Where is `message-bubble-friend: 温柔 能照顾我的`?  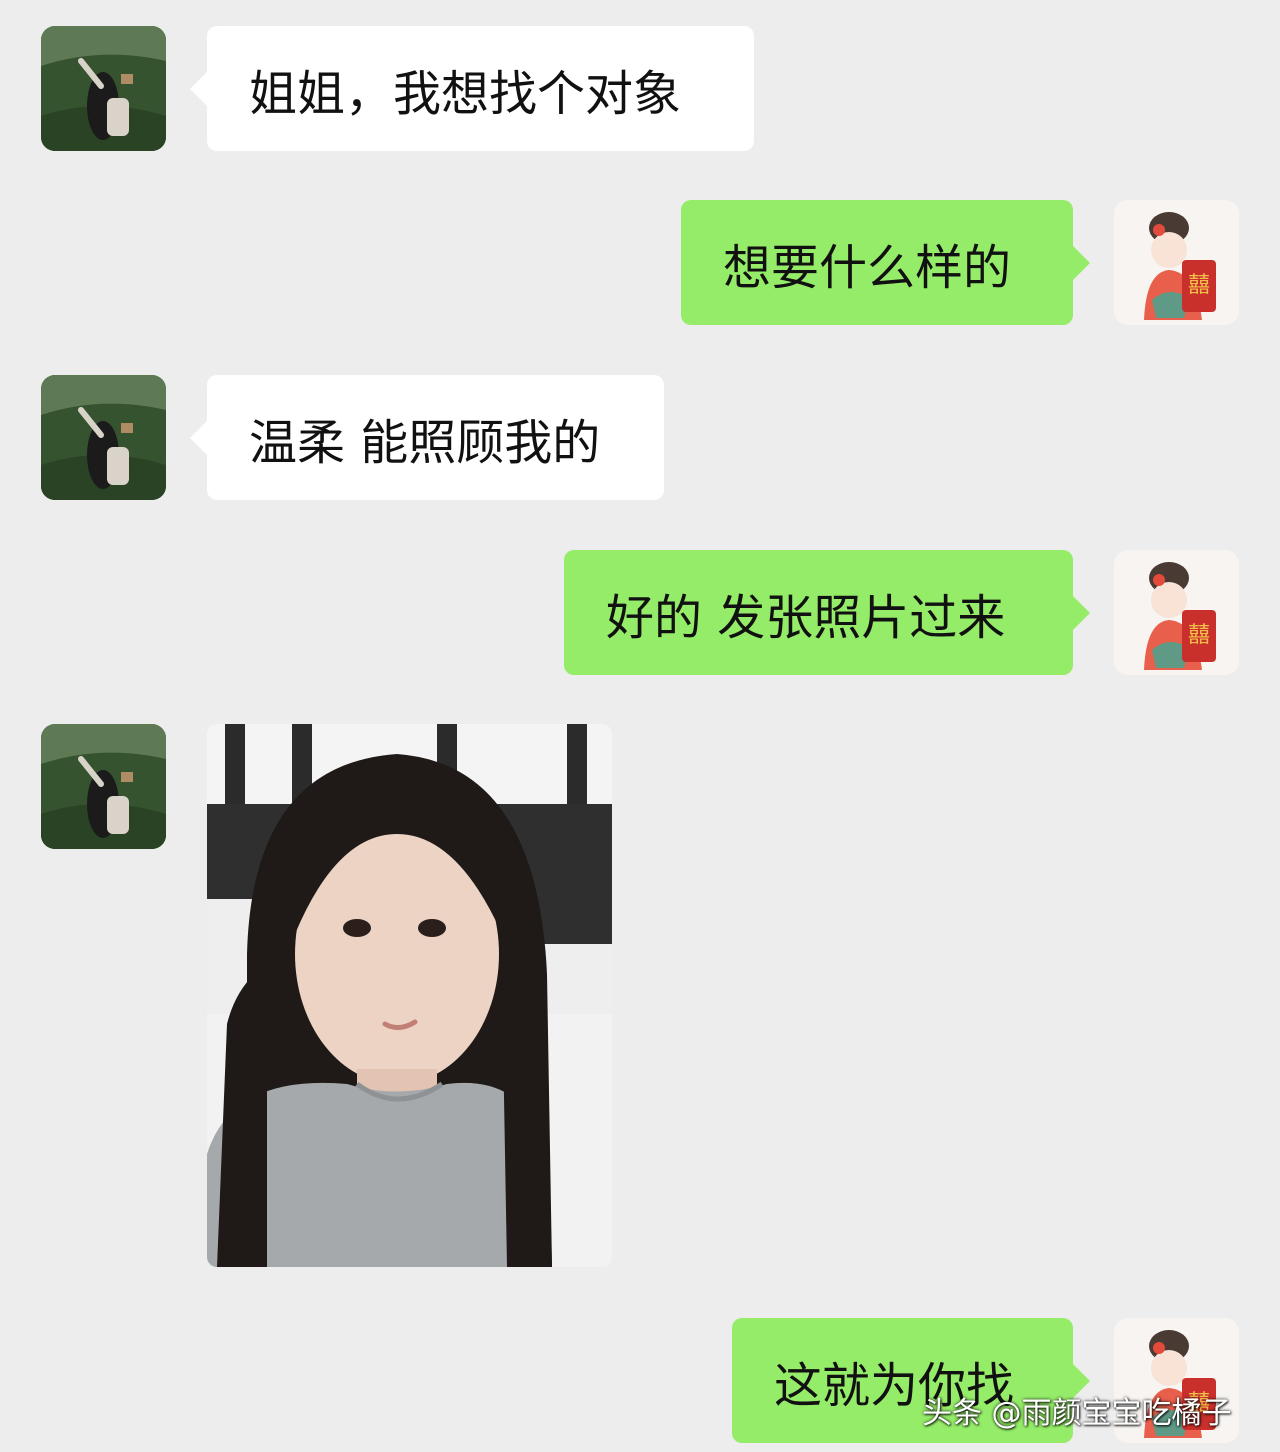
message-bubble-friend: 温柔 能照顾我的 is located at coordinates (427, 437).